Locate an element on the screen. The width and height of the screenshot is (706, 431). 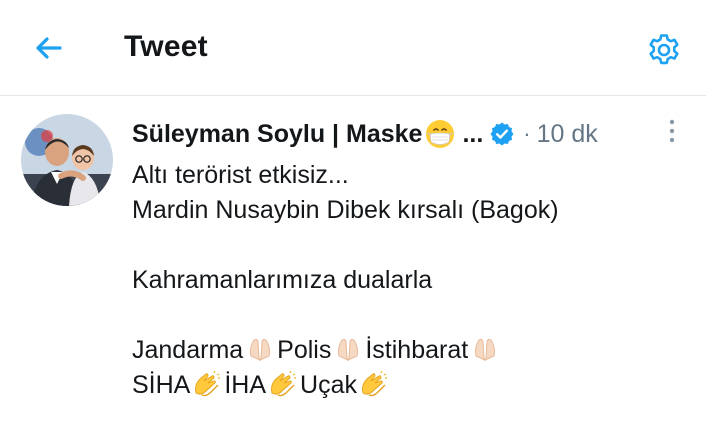
author-display-name: Süleyman Soylu | Maske is located at coordinates (277, 134).